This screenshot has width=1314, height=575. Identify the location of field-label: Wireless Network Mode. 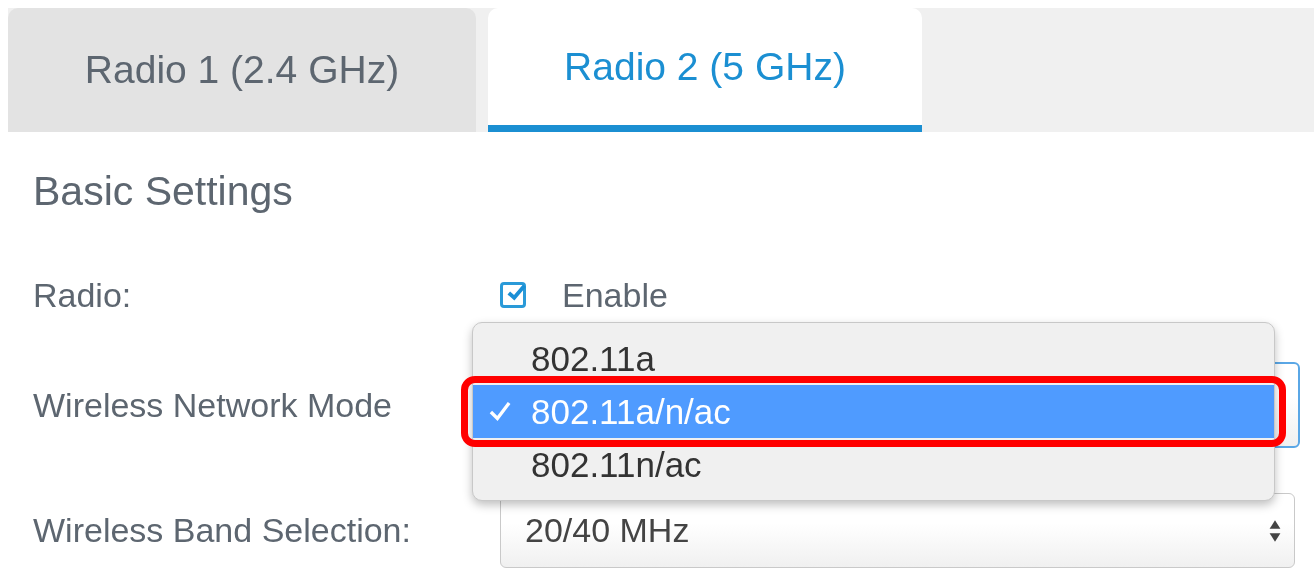
(213, 405).